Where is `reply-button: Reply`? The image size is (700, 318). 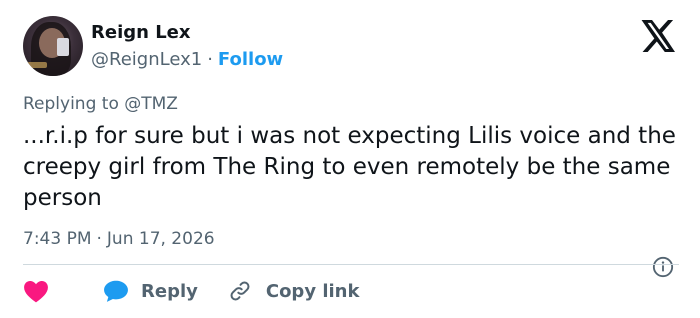
reply-button: Reply is located at coordinates (123, 291).